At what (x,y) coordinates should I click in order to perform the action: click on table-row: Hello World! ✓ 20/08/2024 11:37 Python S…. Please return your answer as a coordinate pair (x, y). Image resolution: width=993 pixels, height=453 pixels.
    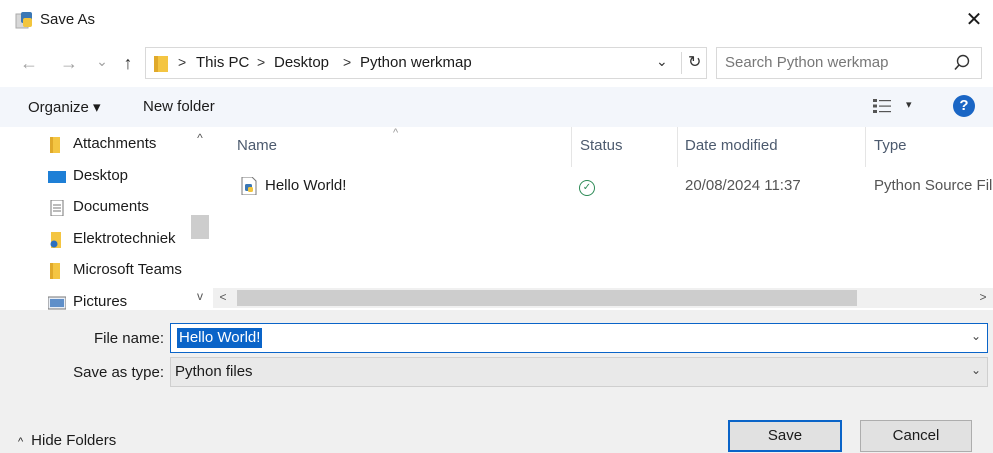
    Looking at the image, I should click on (603, 186).